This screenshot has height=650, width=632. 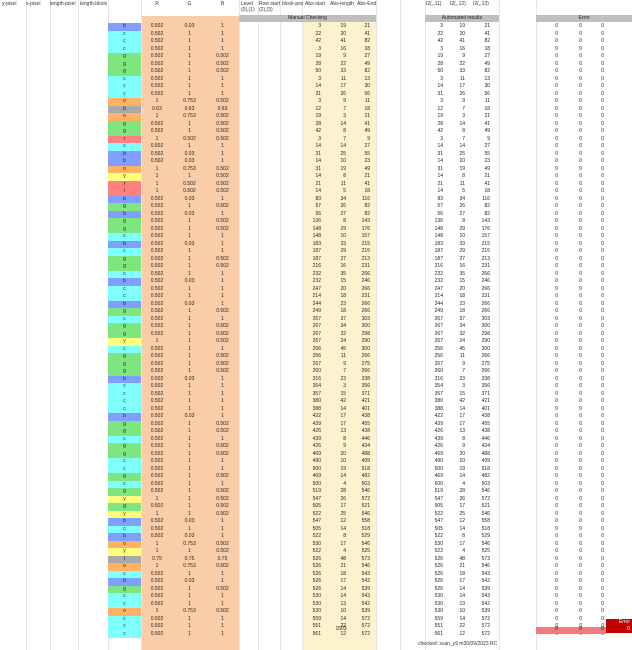 What do you see at coordinates (337, 395) in the screenshot?
I see `abs-length-cell: 15` at bounding box center [337, 395].